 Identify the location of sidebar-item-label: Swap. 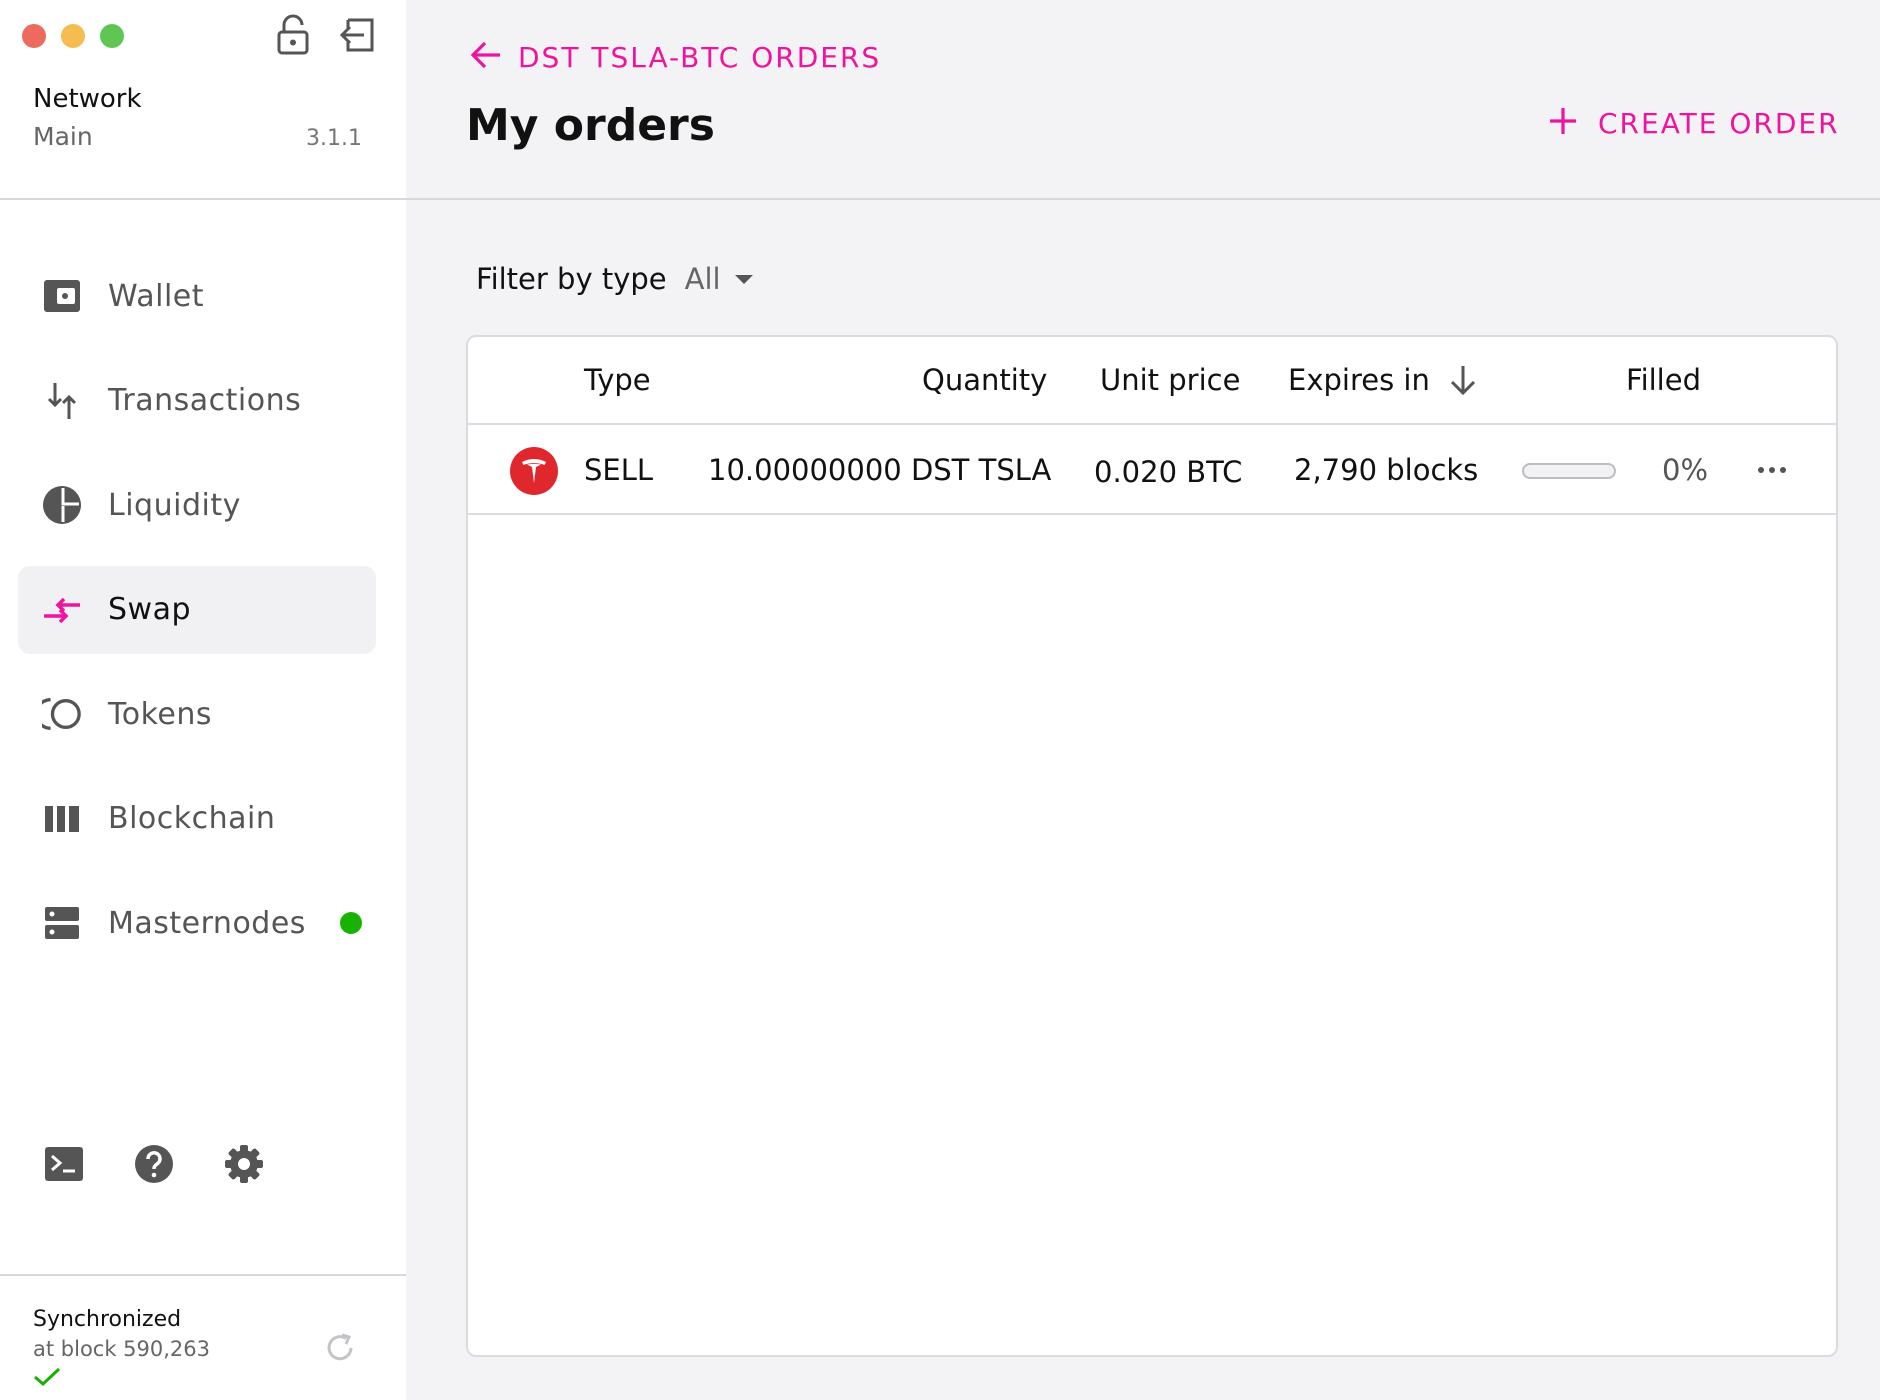
(150, 609).